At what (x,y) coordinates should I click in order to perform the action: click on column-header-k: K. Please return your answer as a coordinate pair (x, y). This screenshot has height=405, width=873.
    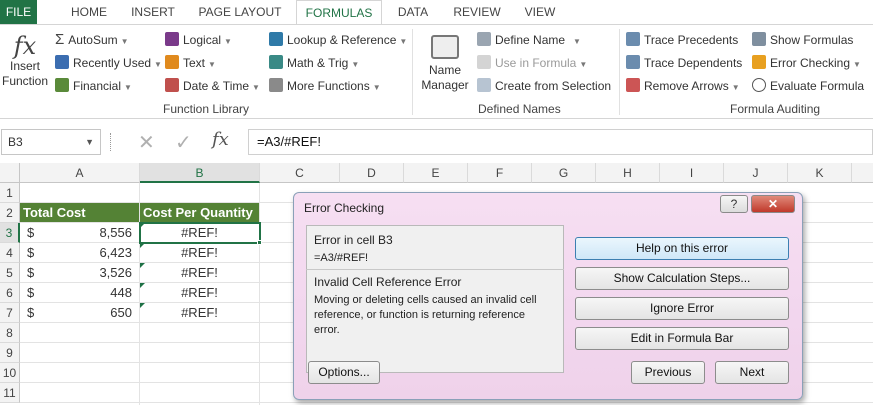
    Looking at the image, I should click on (820, 173).